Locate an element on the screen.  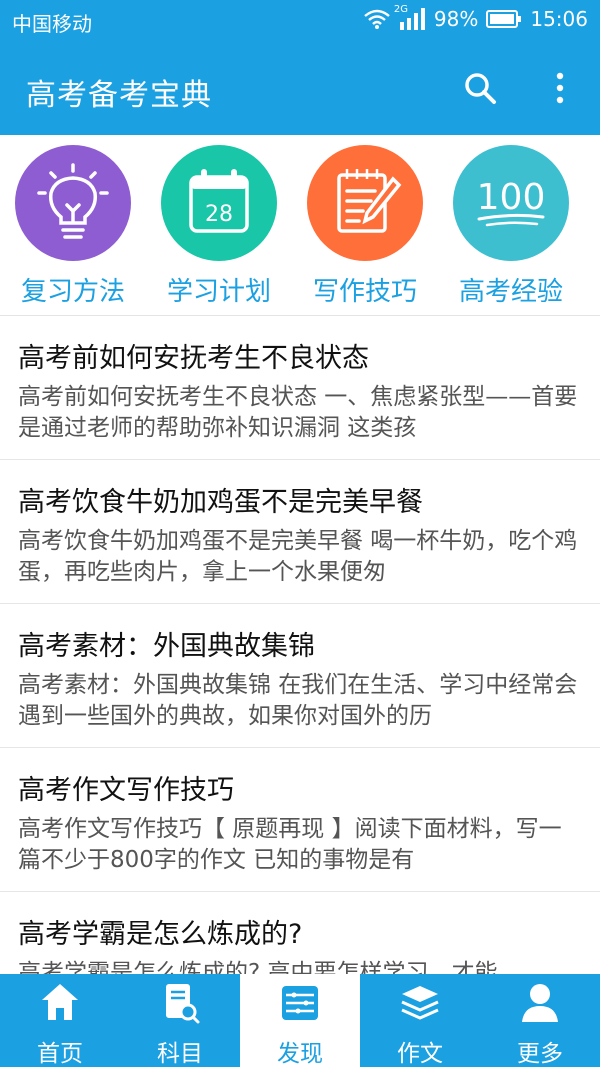
tab-home: 首页 is located at coordinates (60, 1020).